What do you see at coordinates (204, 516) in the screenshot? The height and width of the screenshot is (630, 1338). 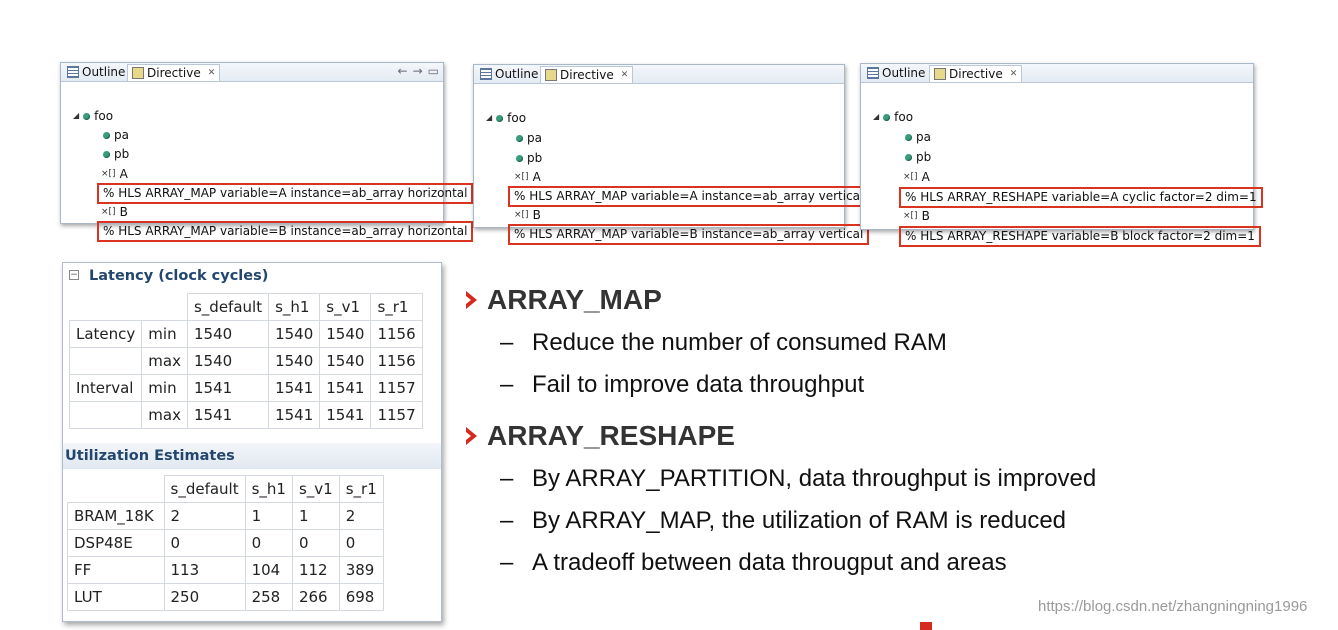 I see `cell: 2` at bounding box center [204, 516].